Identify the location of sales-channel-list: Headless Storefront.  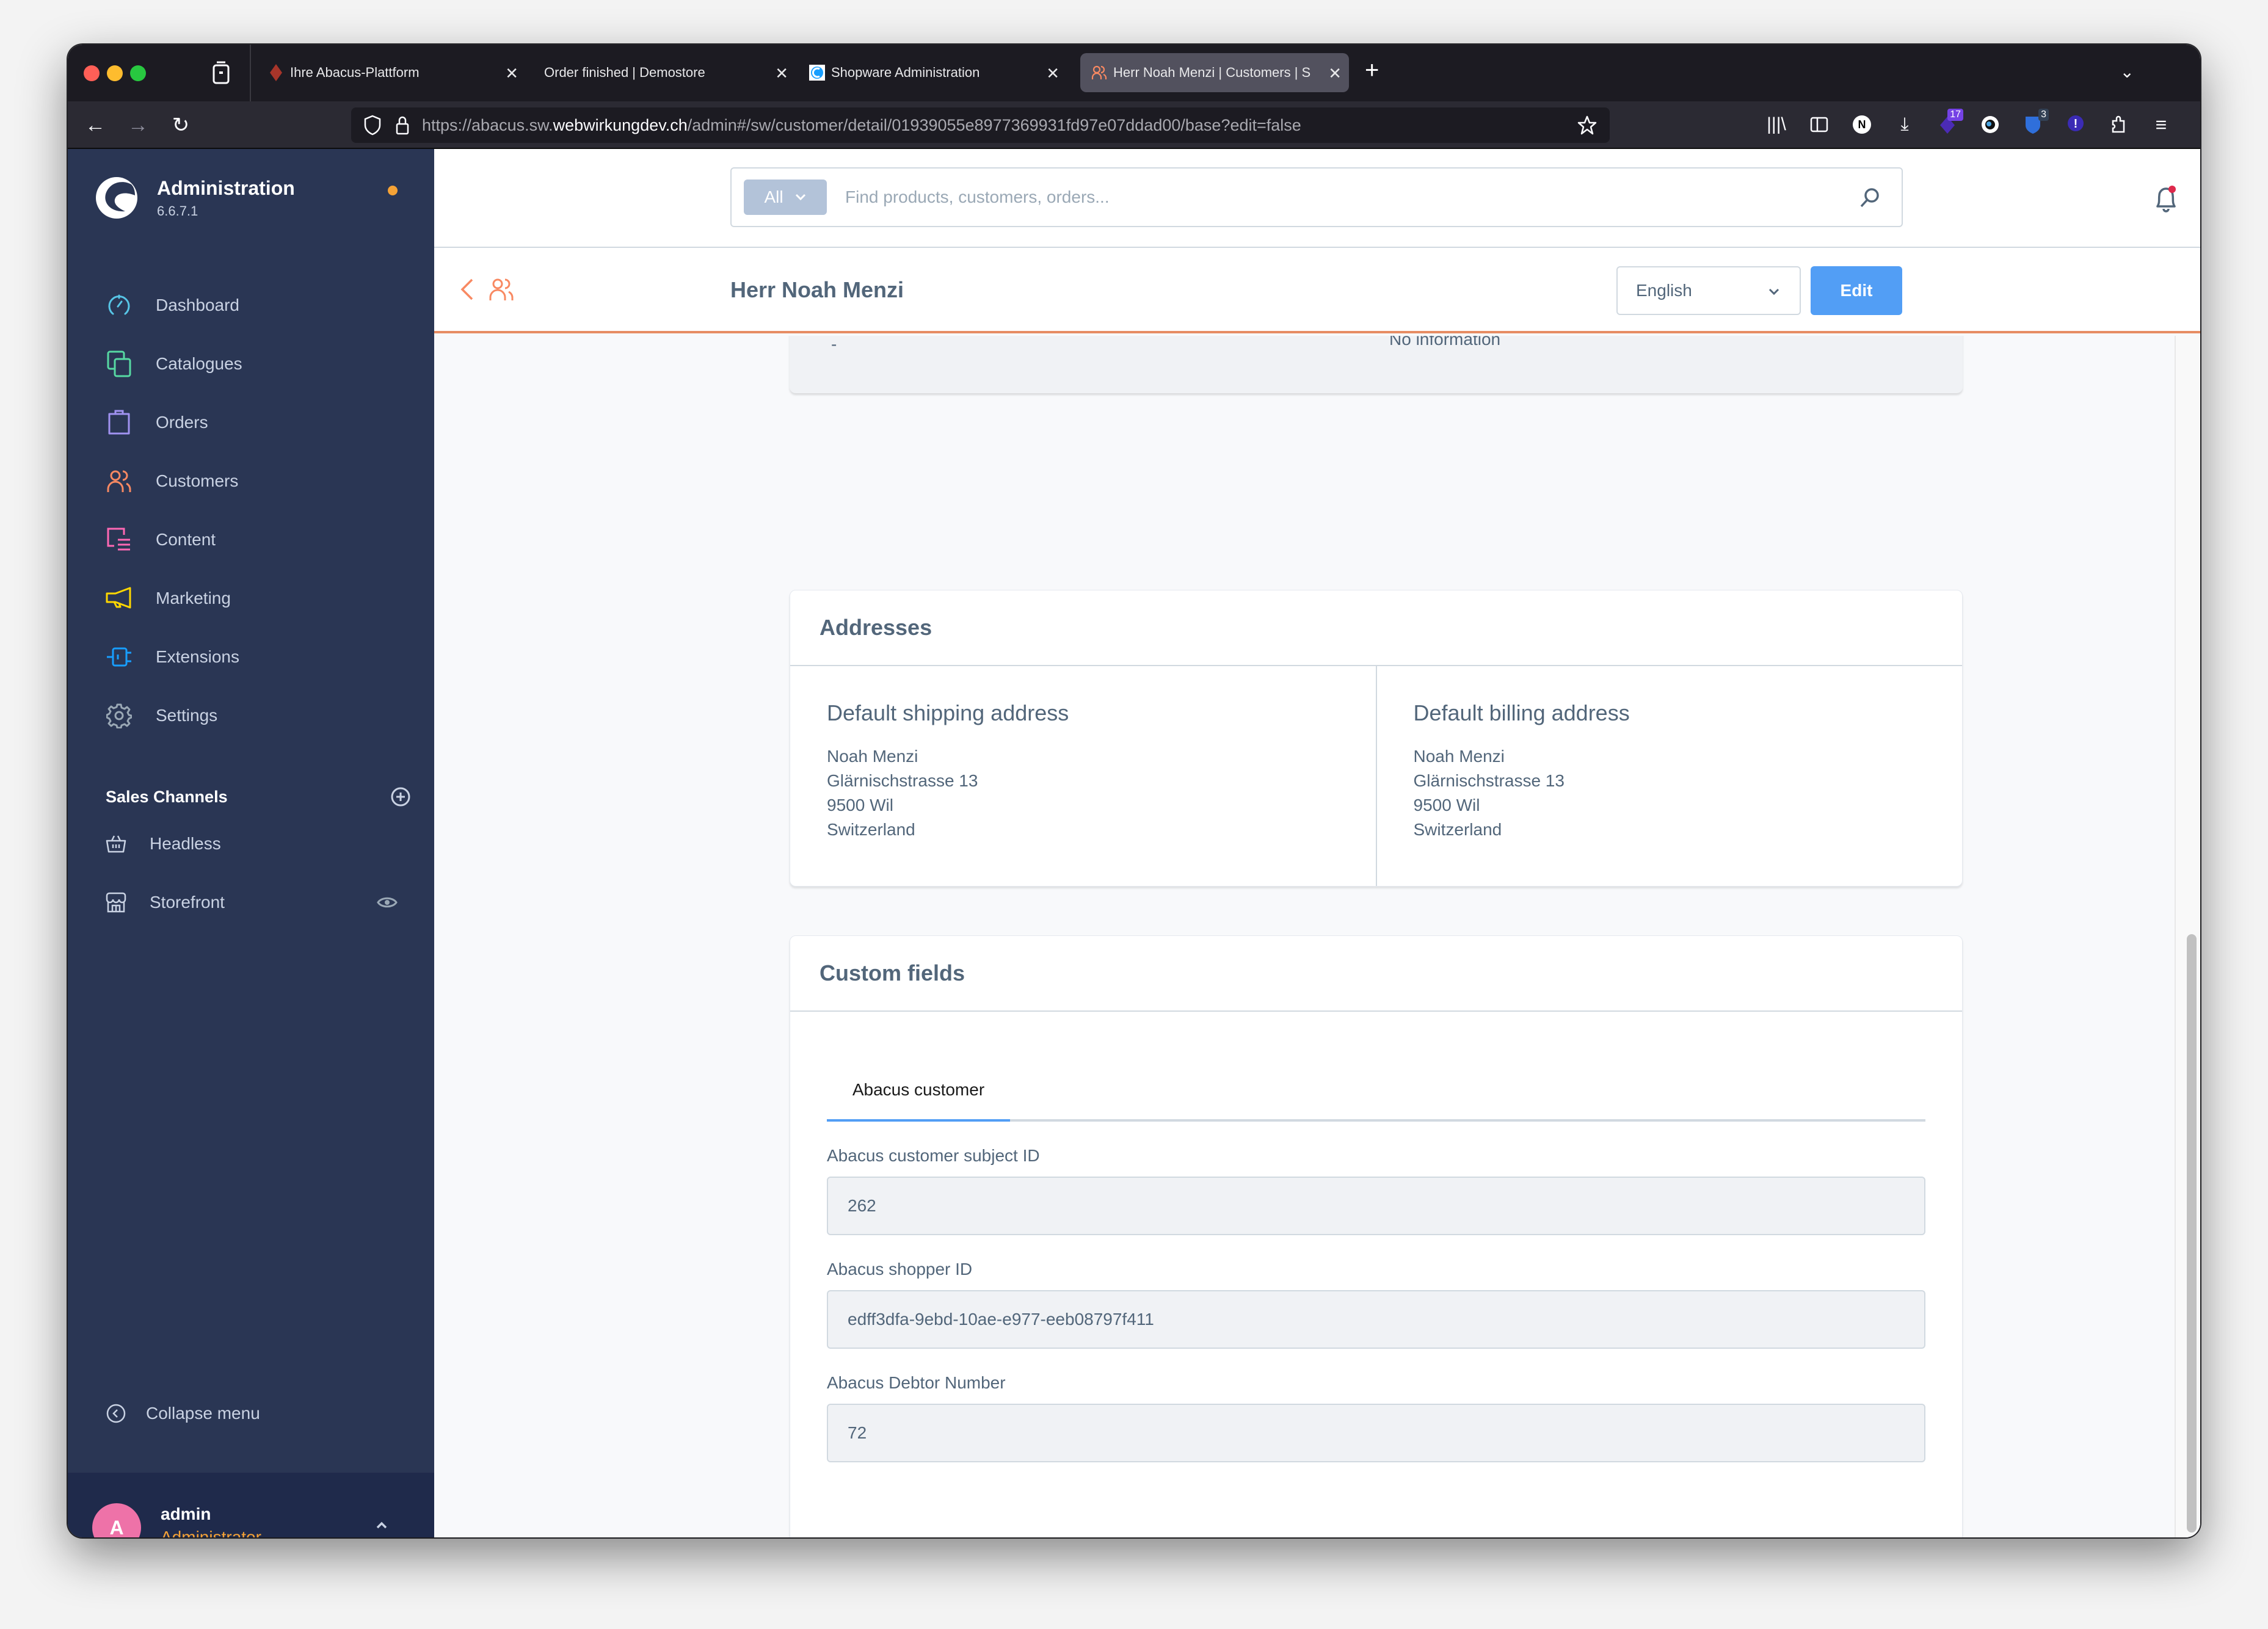
(251, 873).